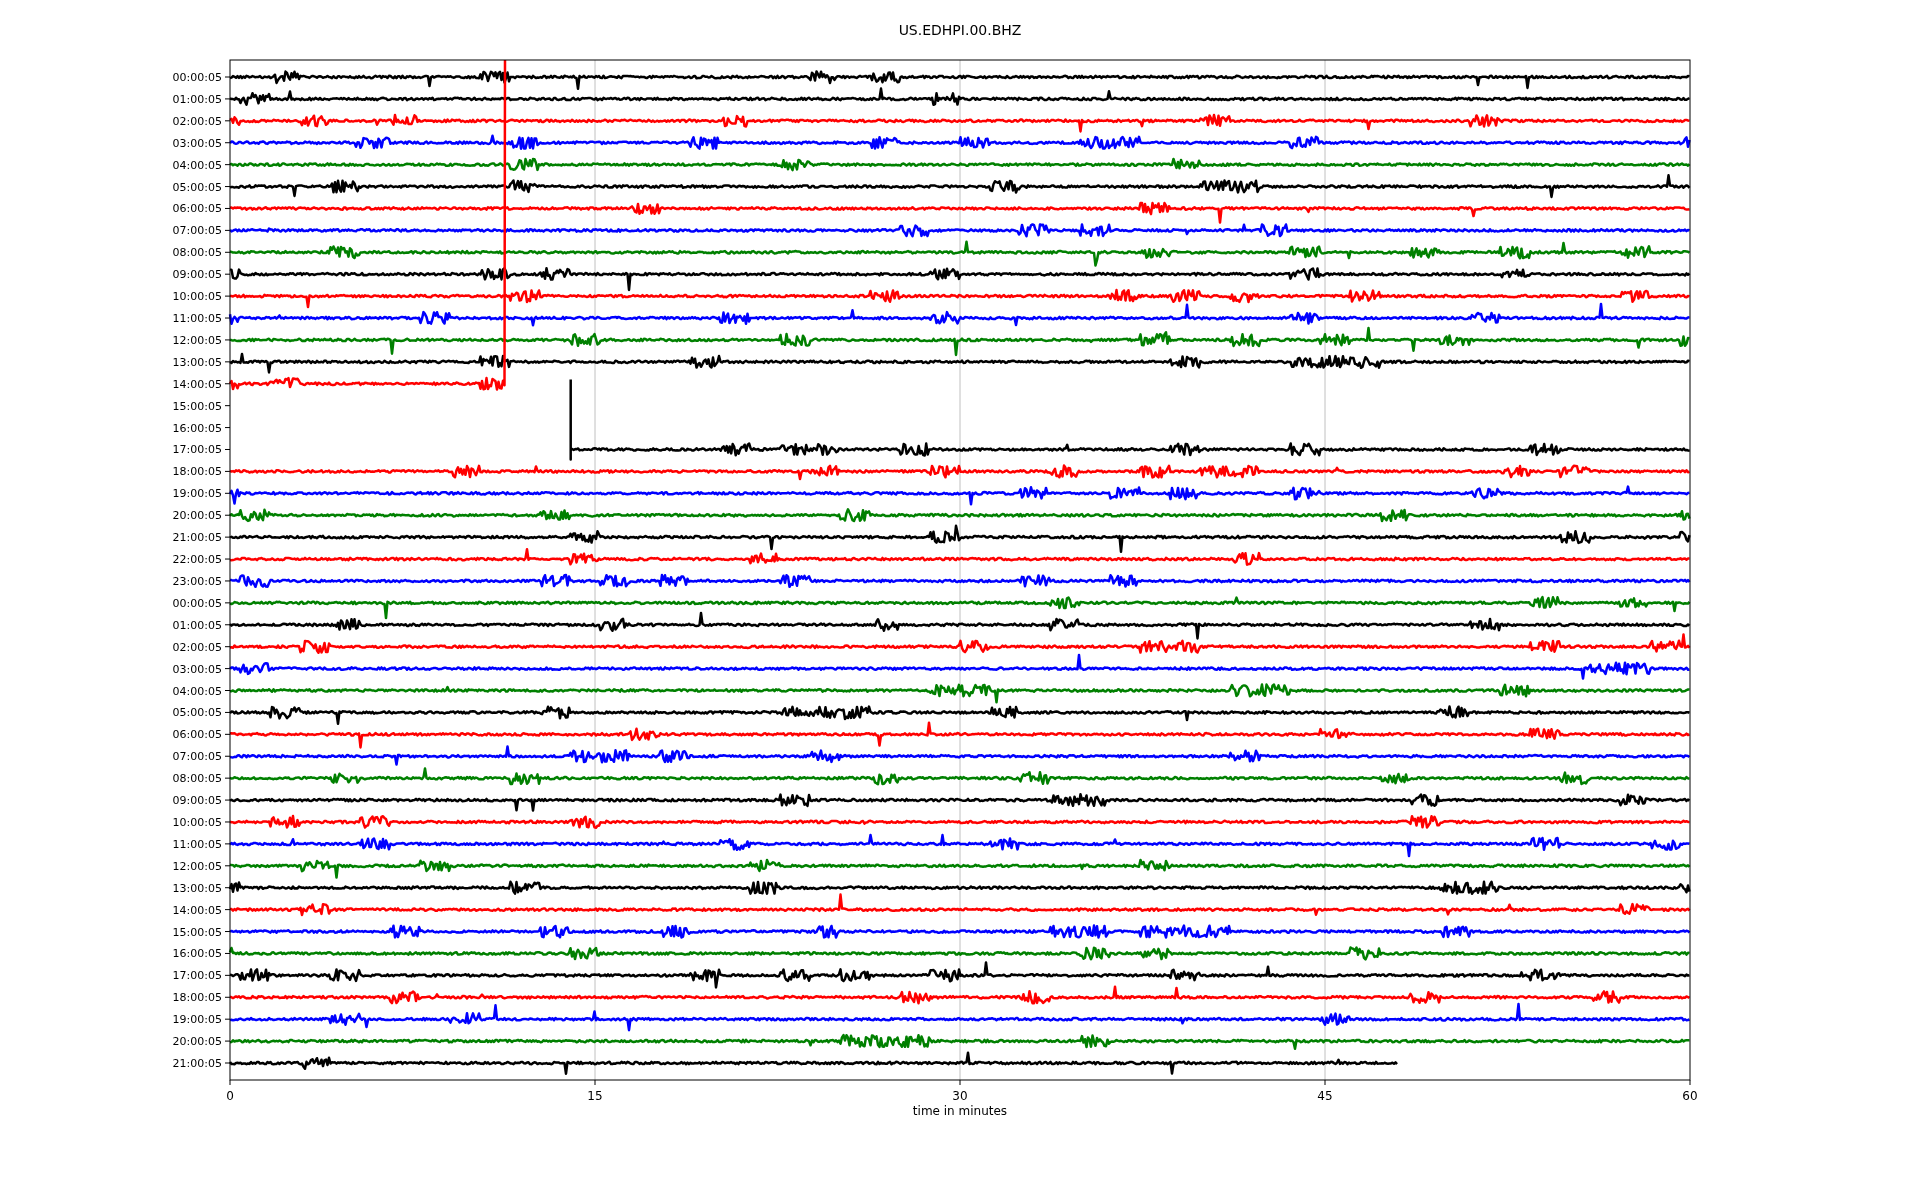 The image size is (1920, 1200). Describe the element at coordinates (960, 1096) in the screenshot. I see `x-tick-label: 30` at that location.